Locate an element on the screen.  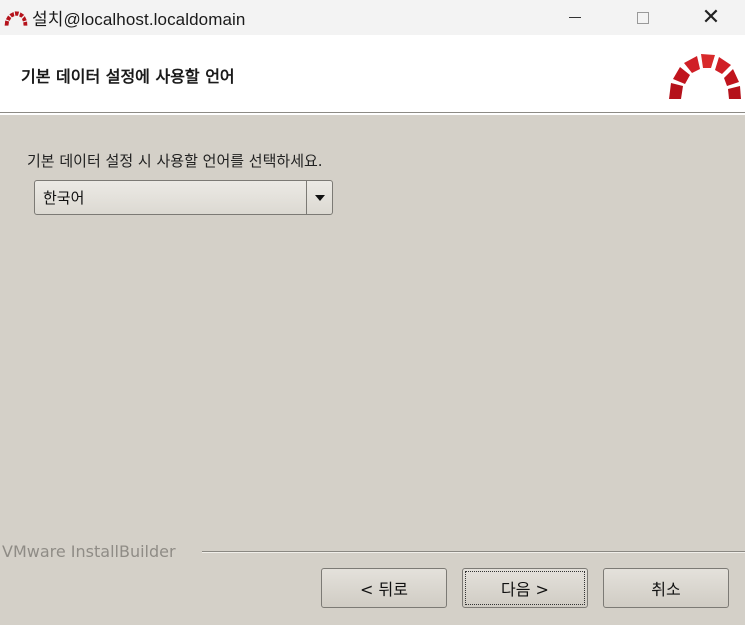
brand-label: VMware InstallBuilder is located at coordinates (91, 551).